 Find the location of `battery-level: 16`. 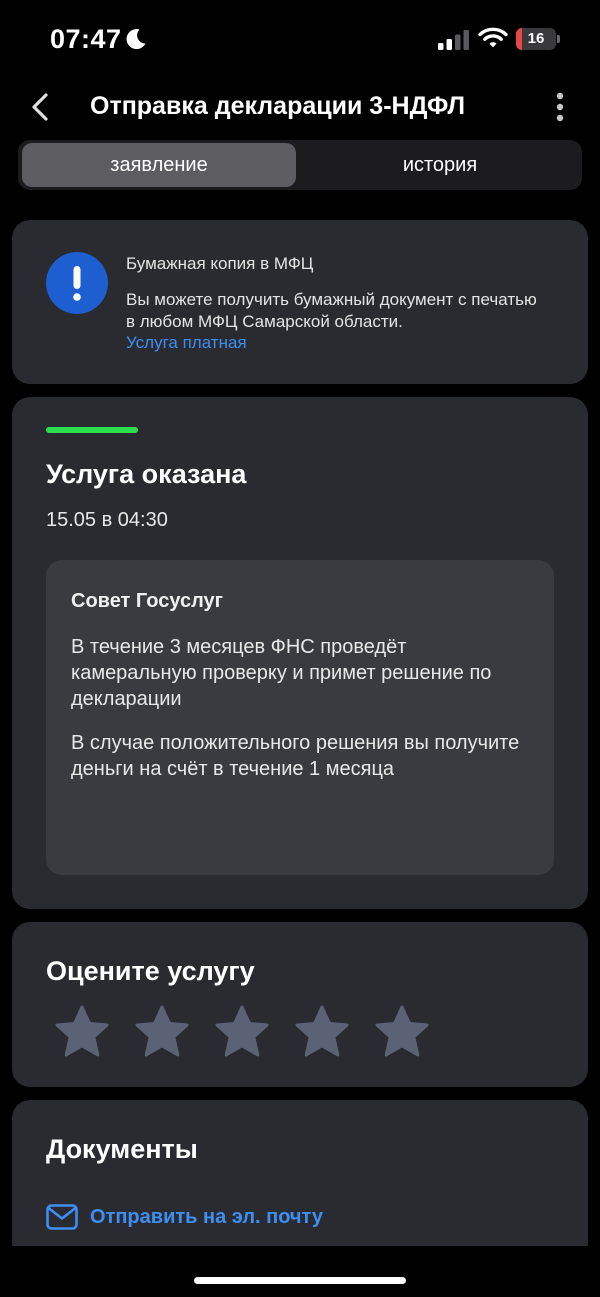

battery-level: 16 is located at coordinates (536, 38).